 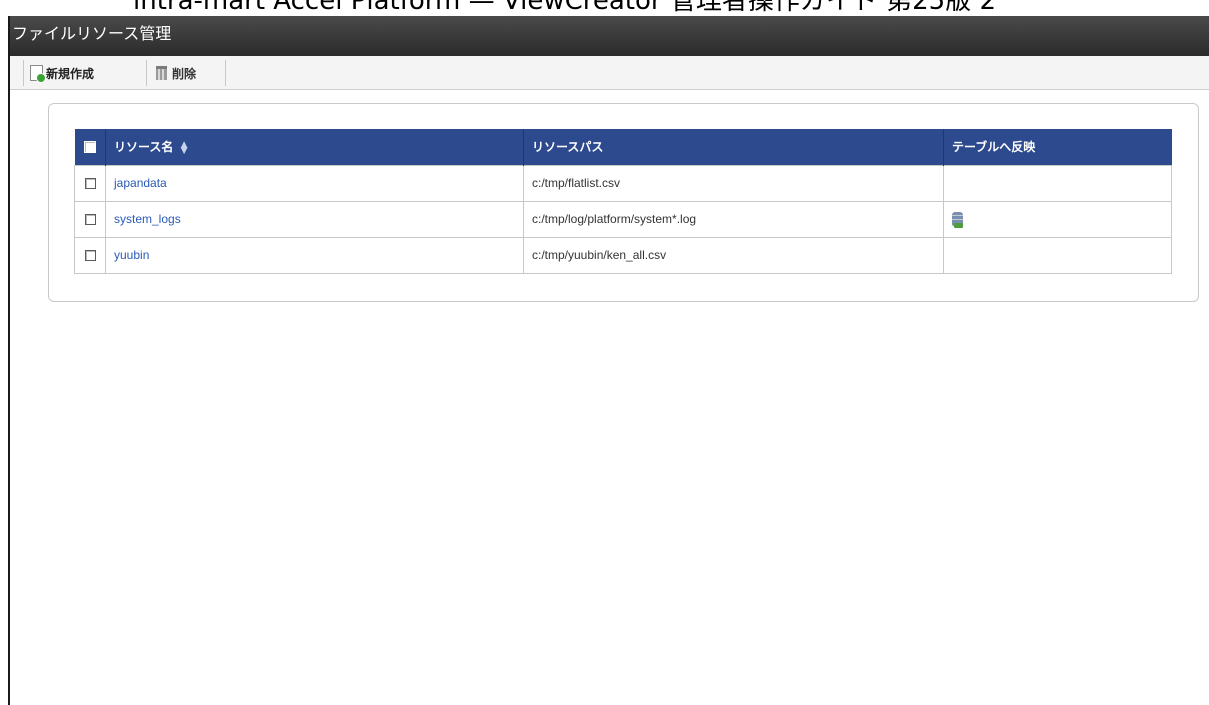 What do you see at coordinates (38, 74) in the screenshot?
I see `new-file-icon` at bounding box center [38, 74].